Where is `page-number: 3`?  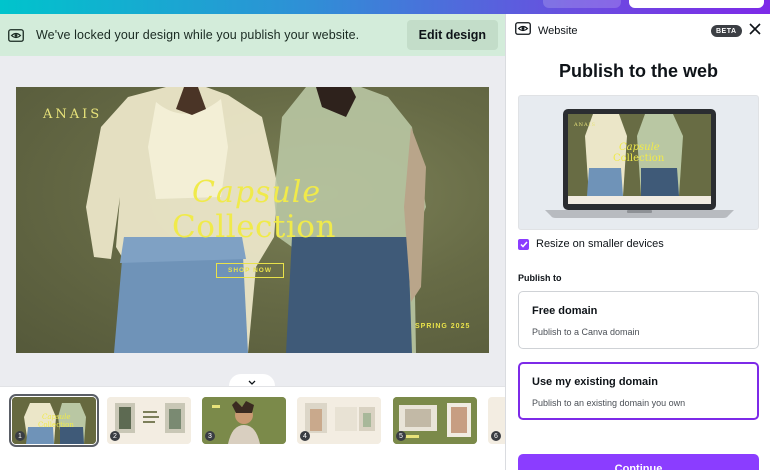
page-number: 3 is located at coordinates (210, 436).